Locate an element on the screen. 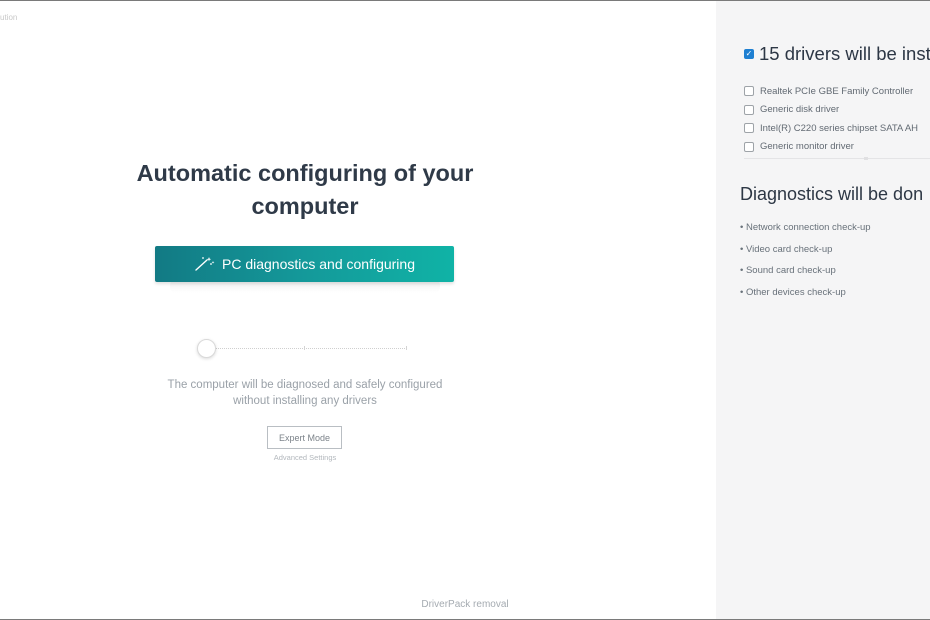 The image size is (930, 620). pc-diagnostics-button: PC diagnostics and configuring is located at coordinates (304, 264).